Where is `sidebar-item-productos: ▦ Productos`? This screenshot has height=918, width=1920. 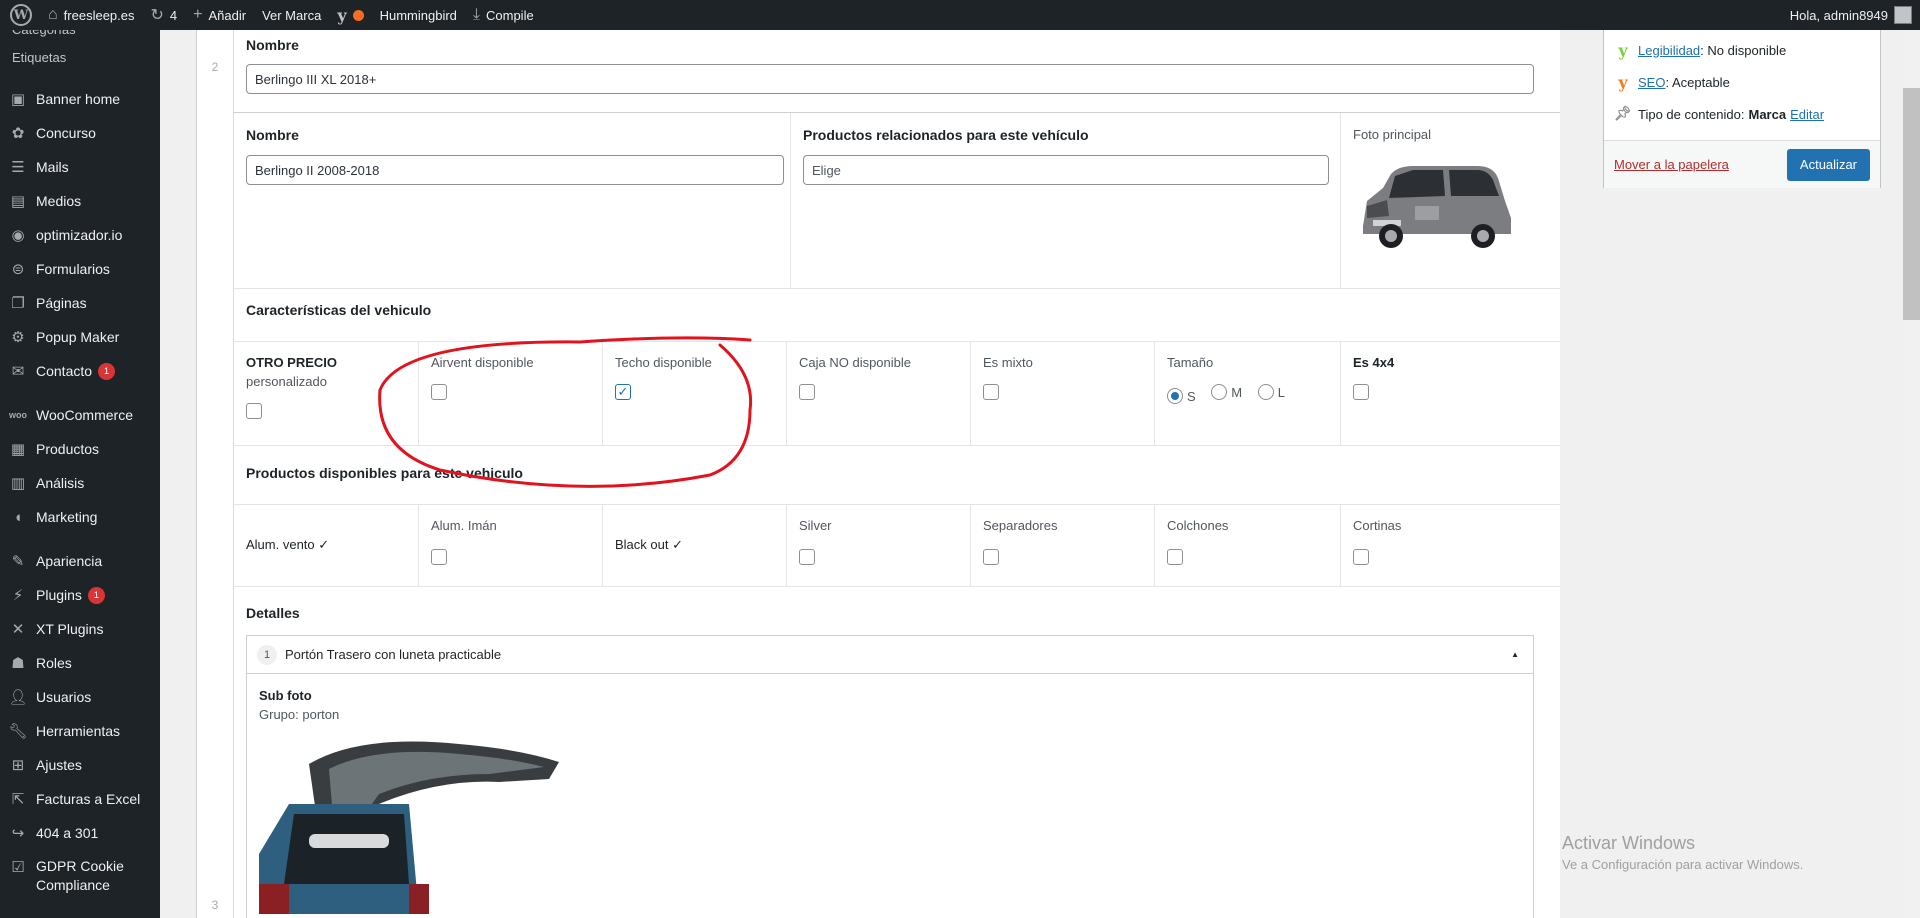
sidebar-item-productos: ▦ Productos is located at coordinates (80, 449).